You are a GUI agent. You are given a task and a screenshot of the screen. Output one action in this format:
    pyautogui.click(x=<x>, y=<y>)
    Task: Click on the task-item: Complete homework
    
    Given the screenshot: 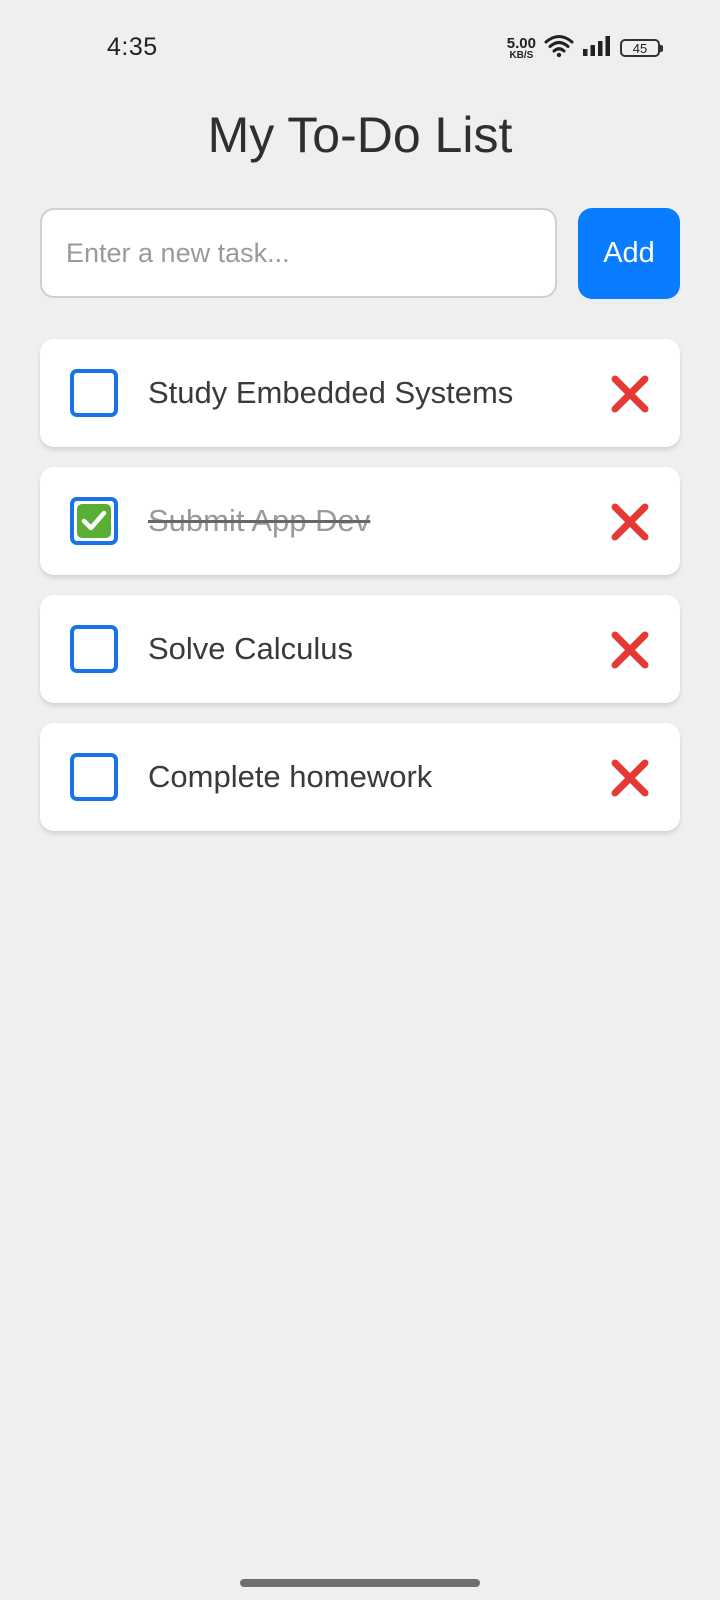 What is the action you would take?
    pyautogui.click(x=360, y=777)
    